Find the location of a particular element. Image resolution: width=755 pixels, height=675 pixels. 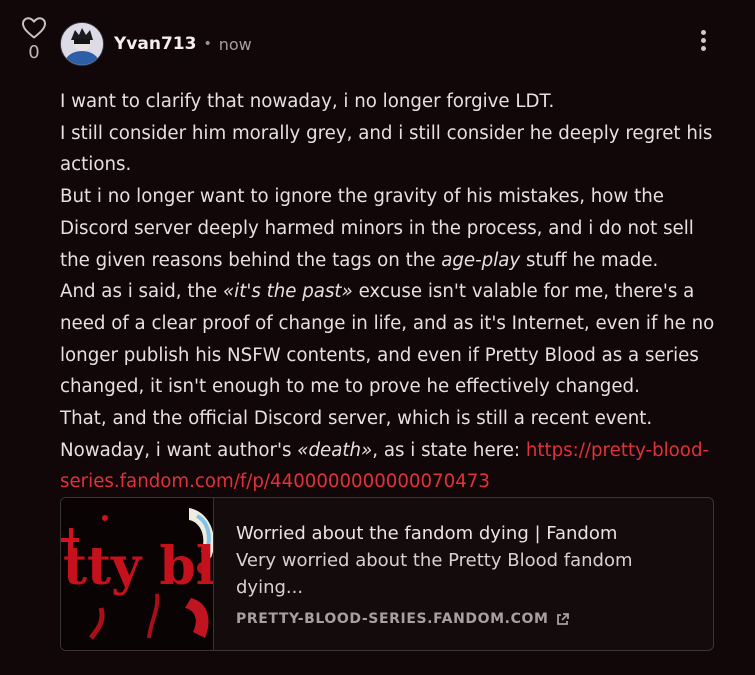

username: Yvan713 is located at coordinates (155, 44).